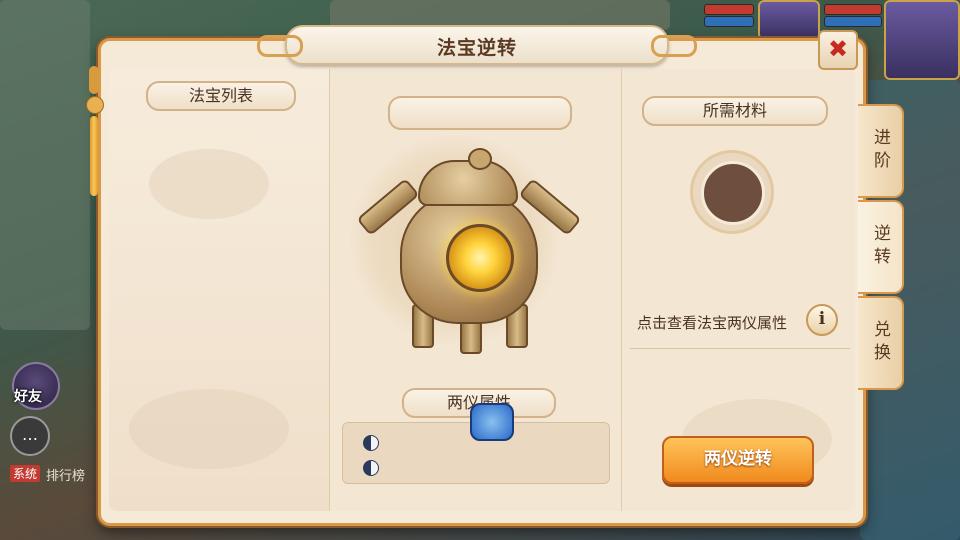 This screenshot has width=960, height=540. What do you see at coordinates (476, 48) in the screenshot?
I see `dialog-title: 法宝逆转` at bounding box center [476, 48].